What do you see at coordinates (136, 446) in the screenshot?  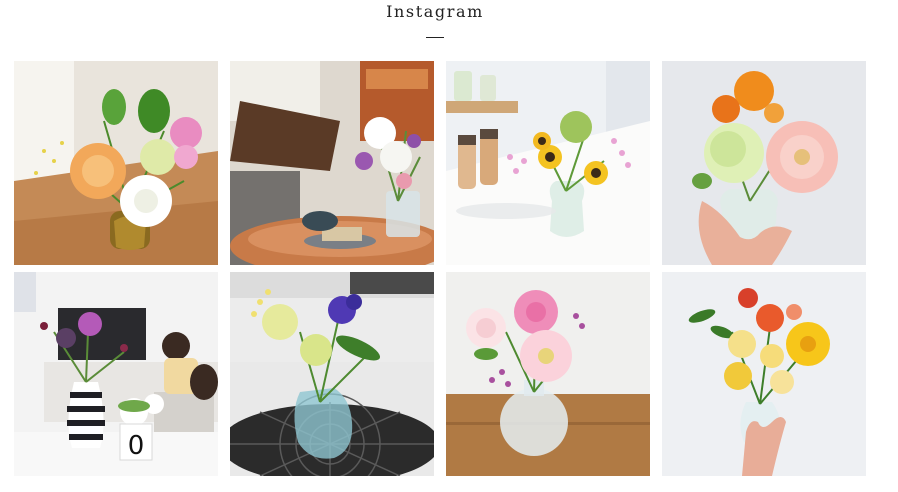 I see `vase-tag-text: 0` at bounding box center [136, 446].